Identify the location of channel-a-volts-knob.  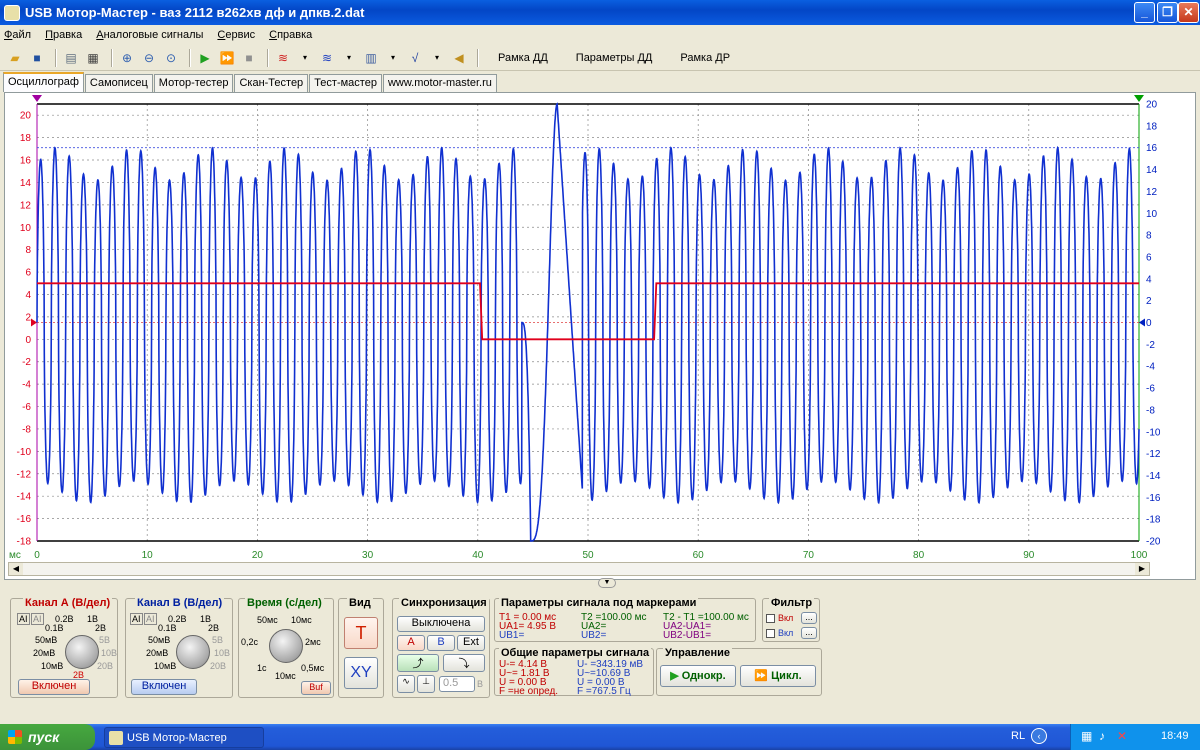
(82, 652).